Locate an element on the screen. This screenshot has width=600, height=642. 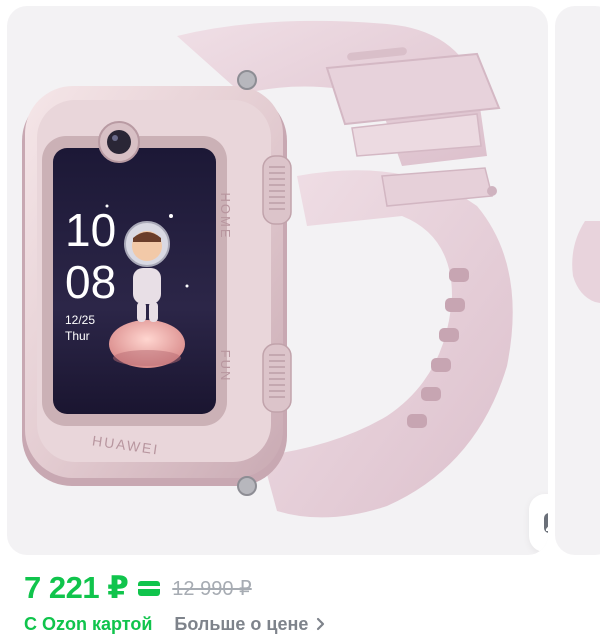
image-search-icon is located at coordinates (546, 523).